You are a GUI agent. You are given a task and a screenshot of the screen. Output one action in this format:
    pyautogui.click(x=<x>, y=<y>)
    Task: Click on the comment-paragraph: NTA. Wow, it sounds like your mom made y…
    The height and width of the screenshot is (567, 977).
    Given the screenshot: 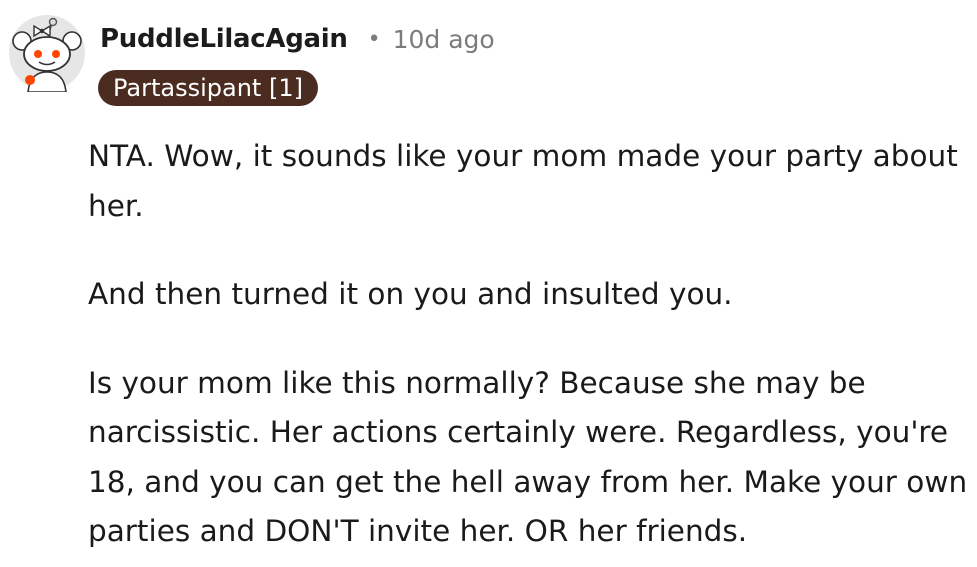 What is the action you would take?
    pyautogui.click(x=523, y=181)
    